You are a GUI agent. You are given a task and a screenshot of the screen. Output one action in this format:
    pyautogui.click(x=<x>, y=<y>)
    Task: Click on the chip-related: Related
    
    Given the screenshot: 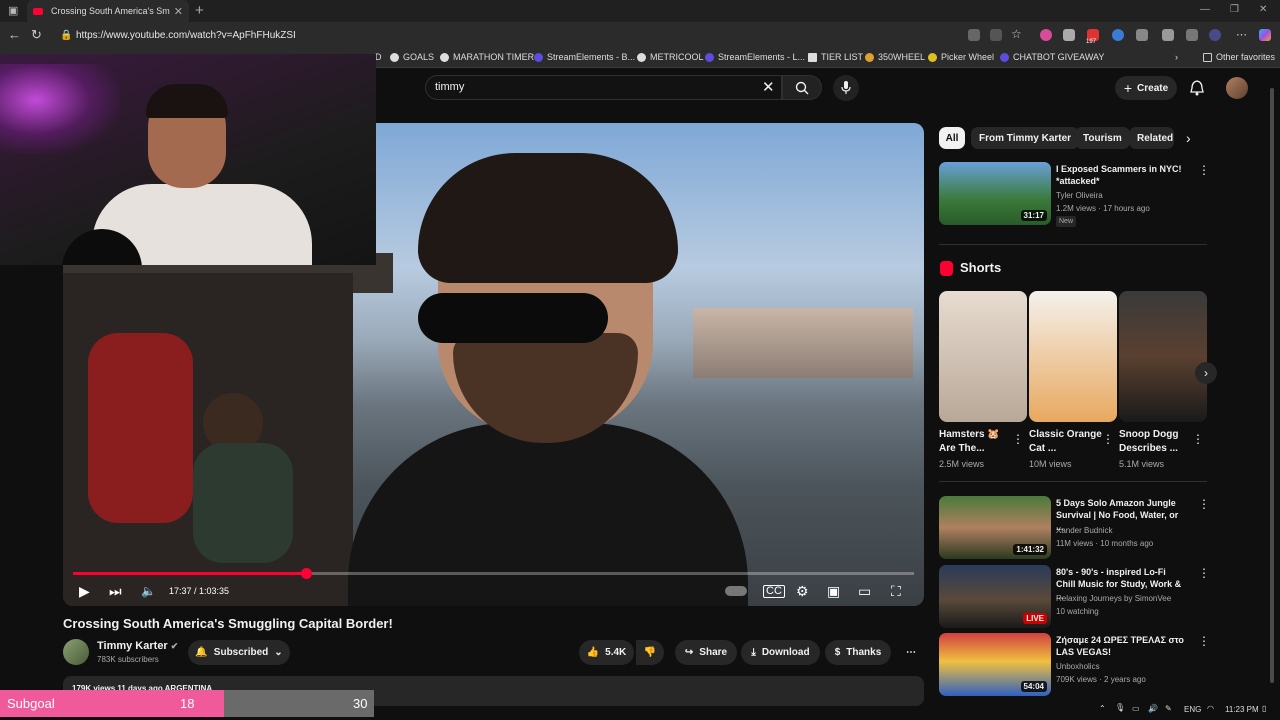 What is the action you would take?
    pyautogui.click(x=1151, y=138)
    